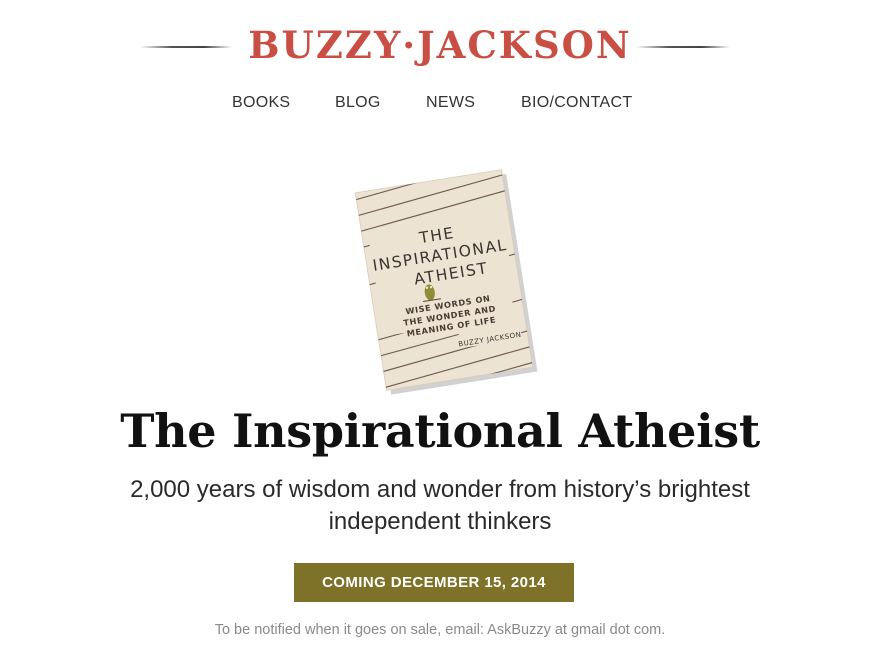 This screenshot has height=660, width=880. I want to click on header-rule-left, so click(186, 47).